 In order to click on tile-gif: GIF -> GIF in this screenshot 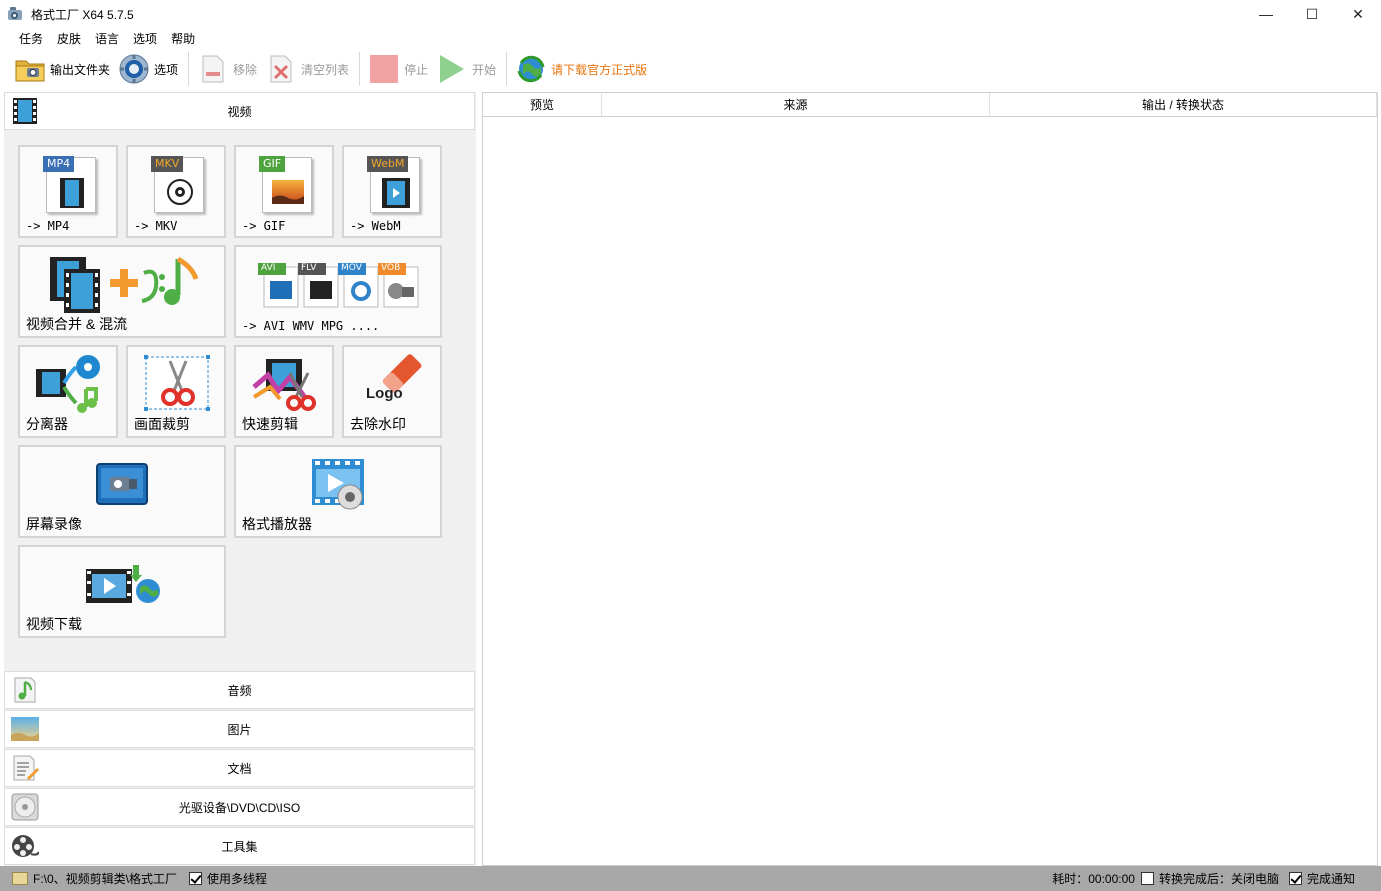, I will do `click(284, 191)`.